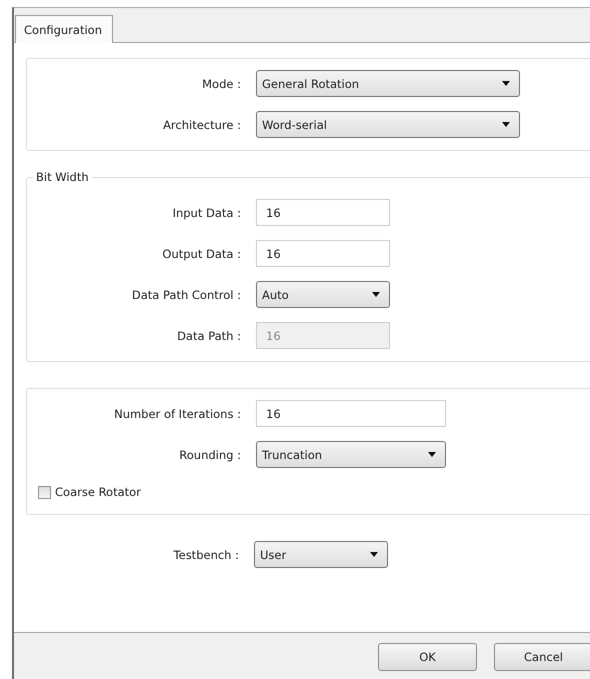 The width and height of the screenshot is (590, 679). Describe the element at coordinates (98, 492) in the screenshot. I see `checkbox-label: Coarse Rotator` at that location.